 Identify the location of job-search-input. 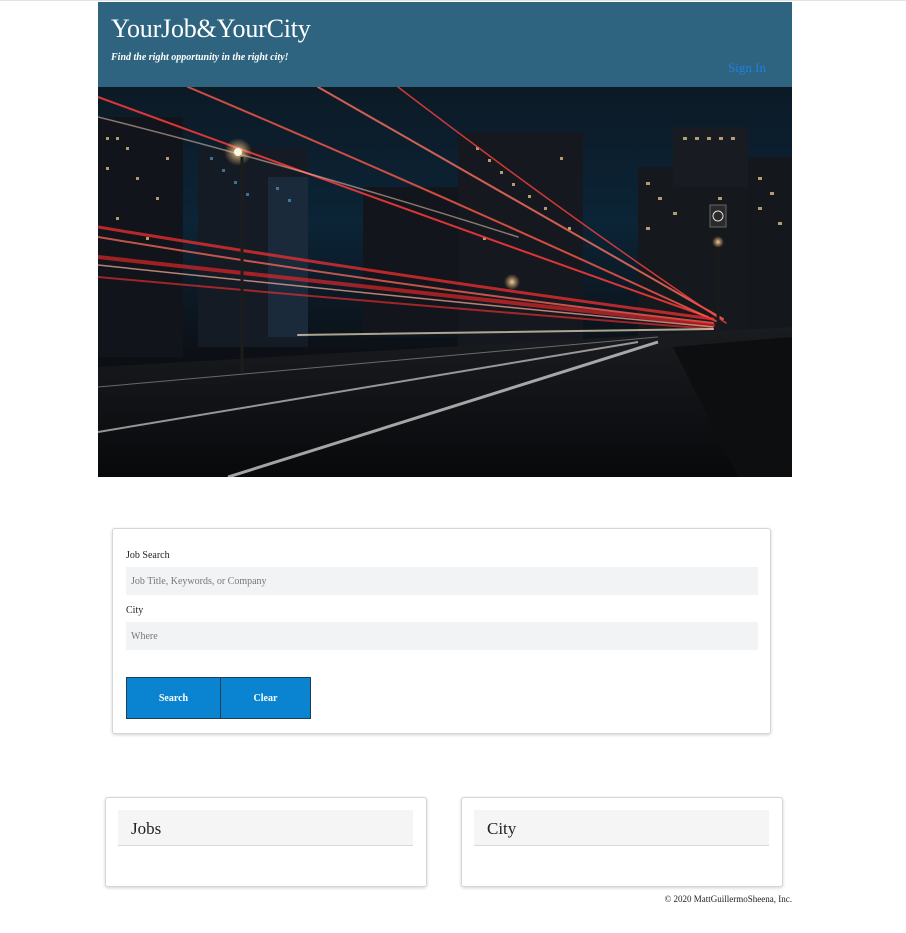
(442, 581).